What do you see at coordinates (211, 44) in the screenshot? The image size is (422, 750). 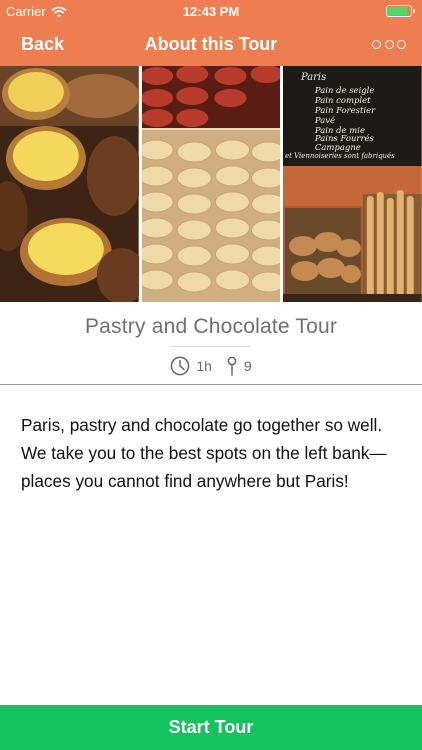 I see `nav-bar: Back About this Tour` at bounding box center [211, 44].